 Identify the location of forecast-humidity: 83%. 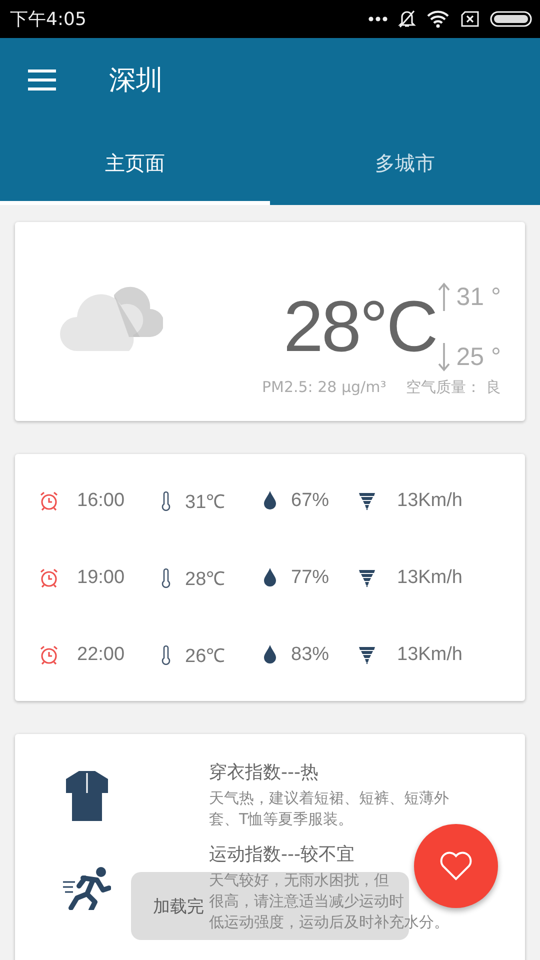
(310, 655).